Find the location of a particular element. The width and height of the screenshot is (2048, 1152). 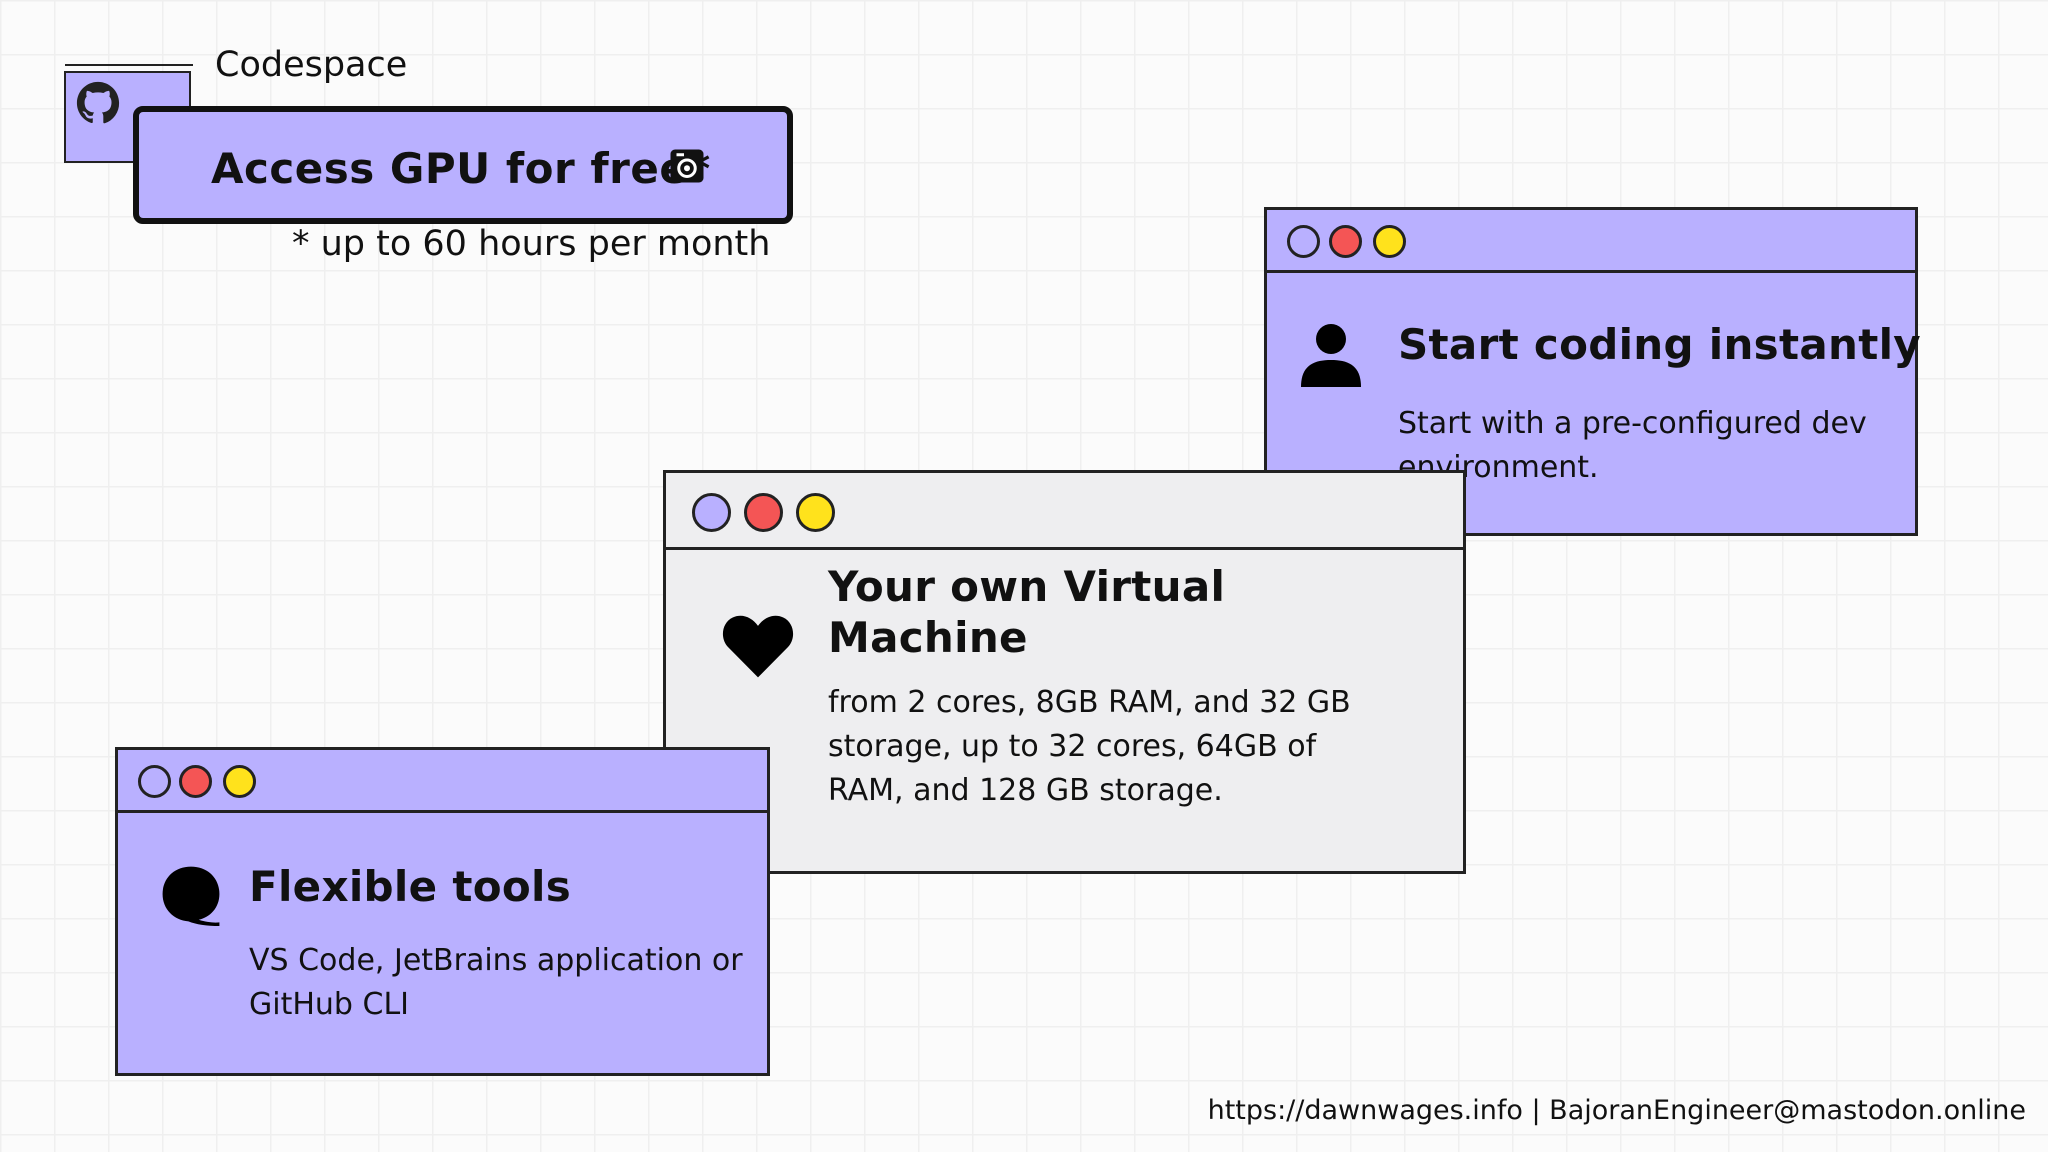

gpu-note: * up to 60 hours per month is located at coordinates (531, 244).